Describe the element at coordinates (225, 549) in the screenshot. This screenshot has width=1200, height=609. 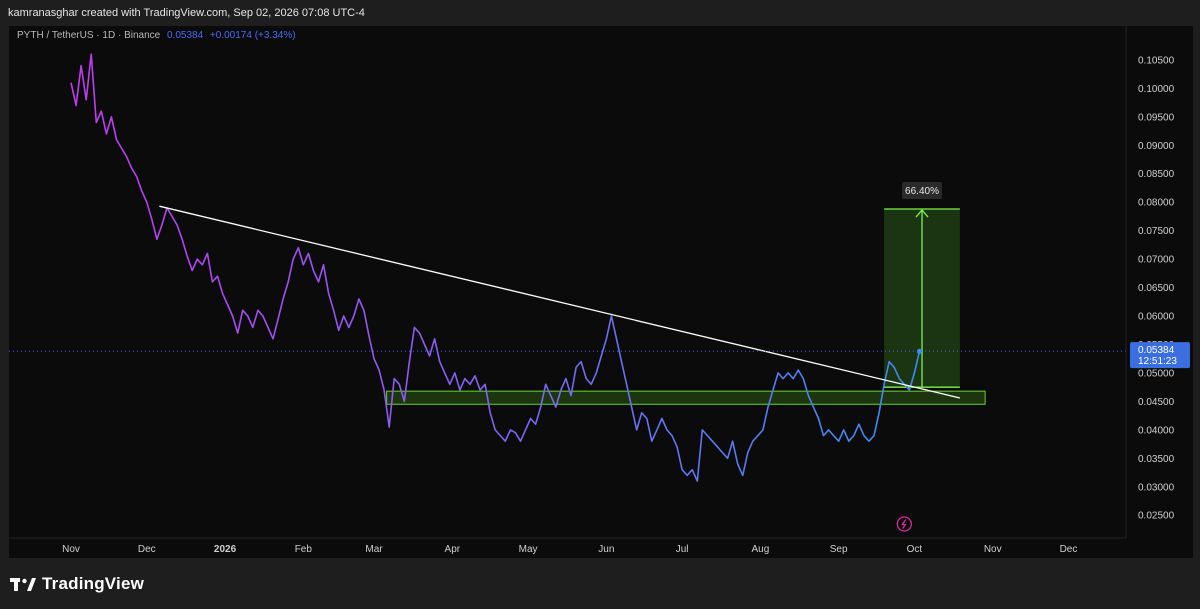
I see `x-tick-label: 2026` at that location.